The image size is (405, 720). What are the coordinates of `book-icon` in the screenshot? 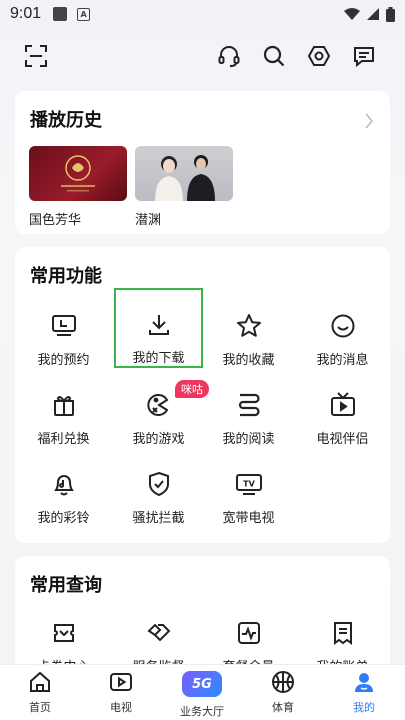 It's located at (249, 405).